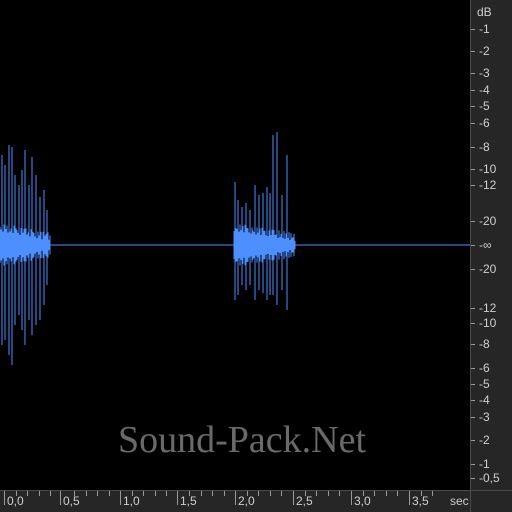  I want to click on time-unit-label: sec, so click(459, 501).